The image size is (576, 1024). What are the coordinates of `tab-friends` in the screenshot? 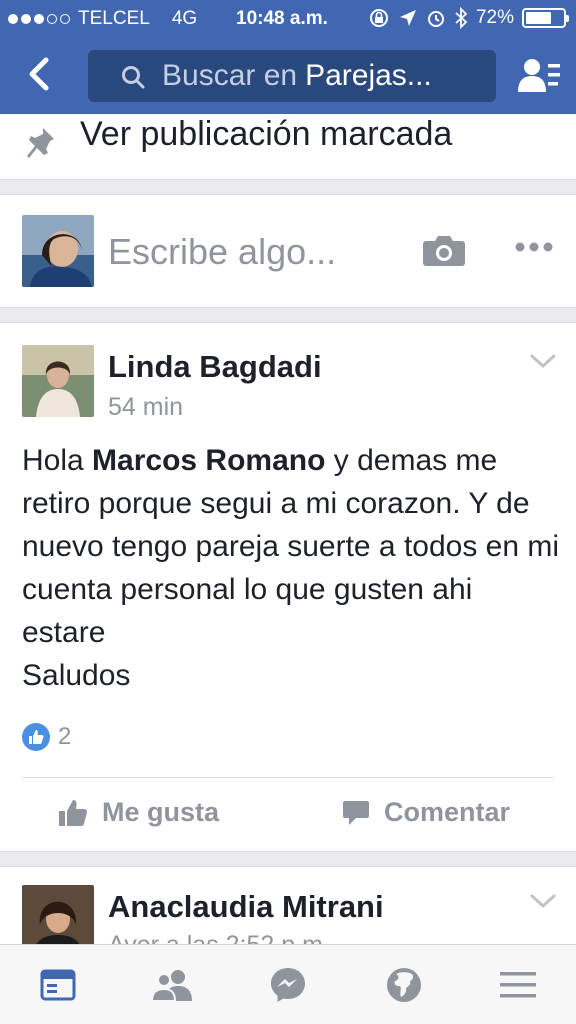 It's located at (172, 985).